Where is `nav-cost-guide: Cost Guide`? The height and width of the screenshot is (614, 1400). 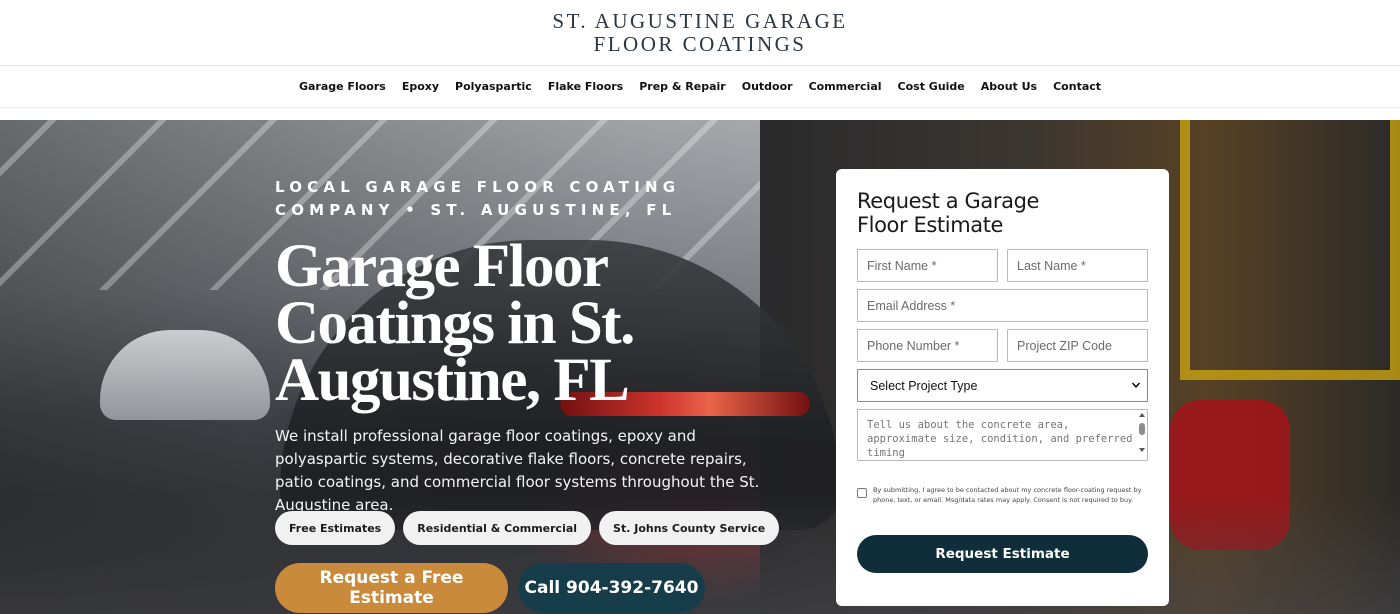
nav-cost-guide: Cost Guide is located at coordinates (931, 86).